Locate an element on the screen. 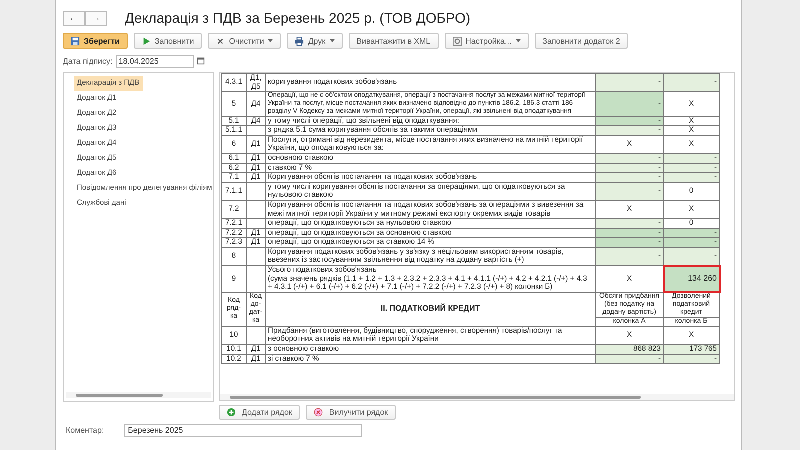 The height and width of the screenshot is (450, 800). calendar-icon is located at coordinates (200, 61).